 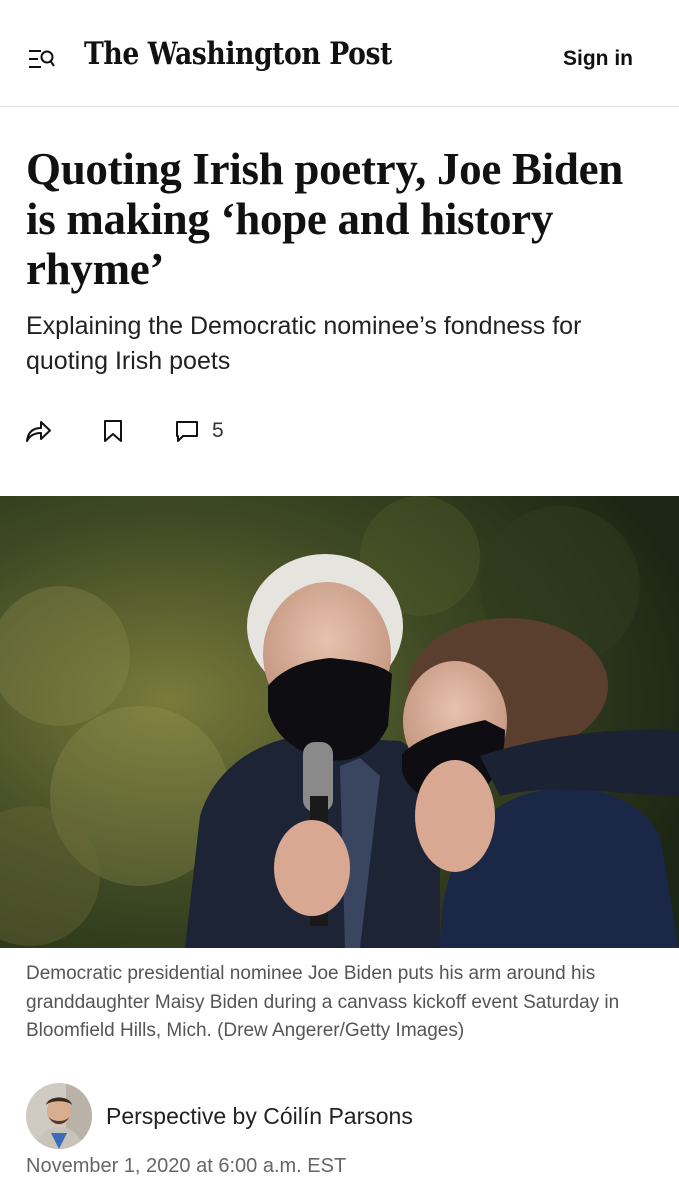 I want to click on share-button, so click(x=38, y=431).